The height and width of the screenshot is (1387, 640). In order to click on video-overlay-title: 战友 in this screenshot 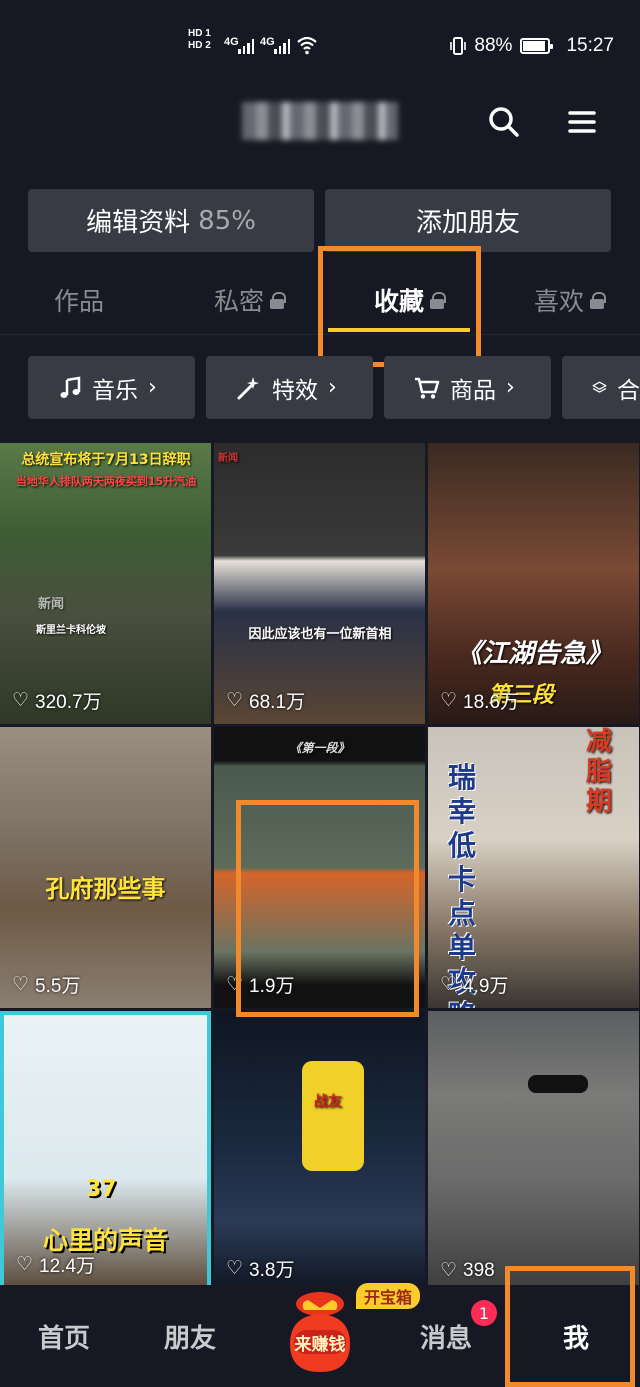, I will do `click(328, 1102)`.